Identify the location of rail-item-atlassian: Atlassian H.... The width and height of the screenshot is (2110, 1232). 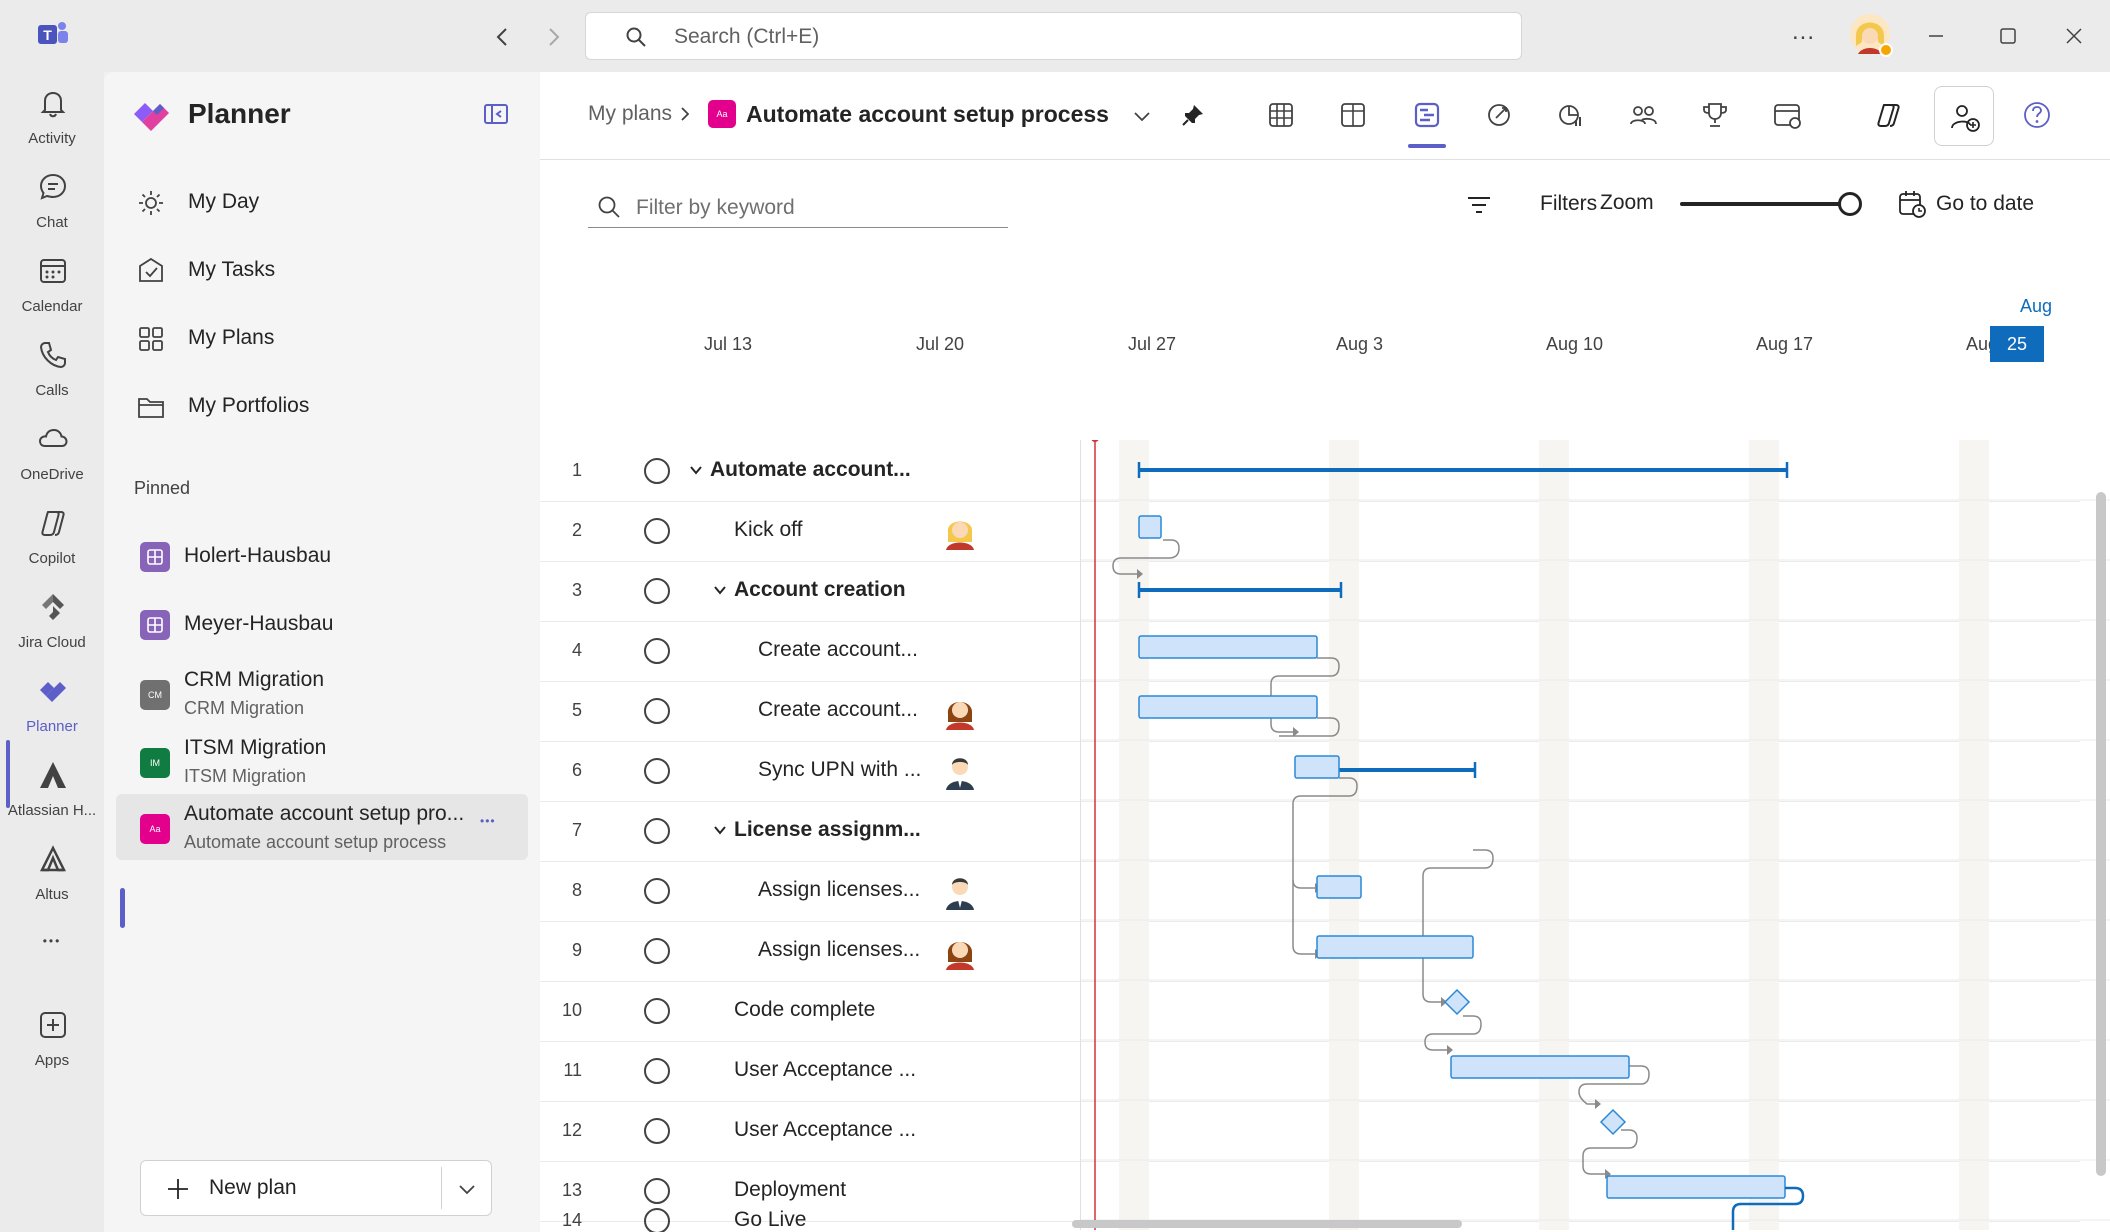
(52, 794).